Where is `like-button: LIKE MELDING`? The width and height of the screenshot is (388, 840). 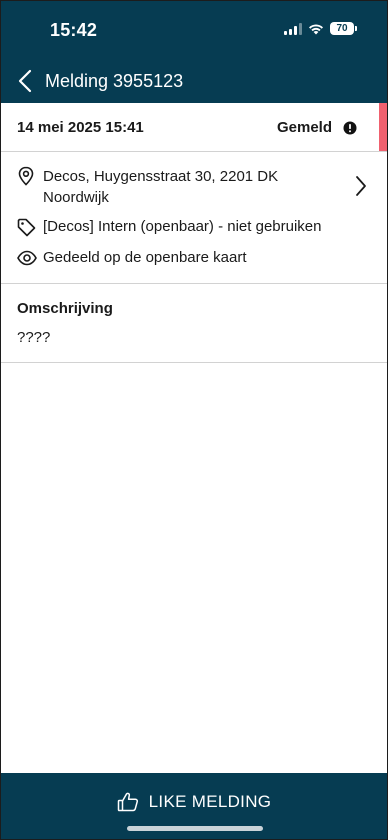
like-button: LIKE MELDING is located at coordinates (194, 802).